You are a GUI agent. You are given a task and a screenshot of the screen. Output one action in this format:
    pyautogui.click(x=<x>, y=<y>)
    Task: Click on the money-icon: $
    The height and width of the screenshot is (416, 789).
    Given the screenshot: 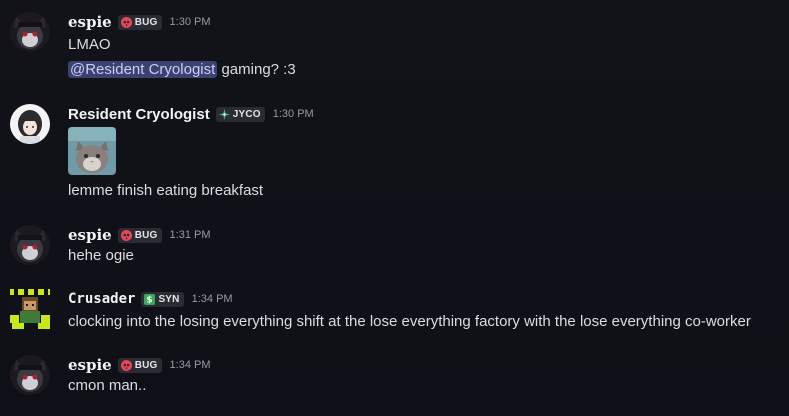 What is the action you would take?
    pyautogui.click(x=150, y=299)
    